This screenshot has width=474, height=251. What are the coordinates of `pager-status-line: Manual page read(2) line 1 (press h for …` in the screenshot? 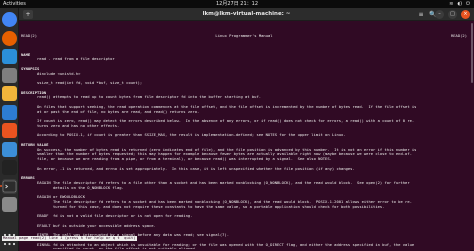 It's located at (69, 238).